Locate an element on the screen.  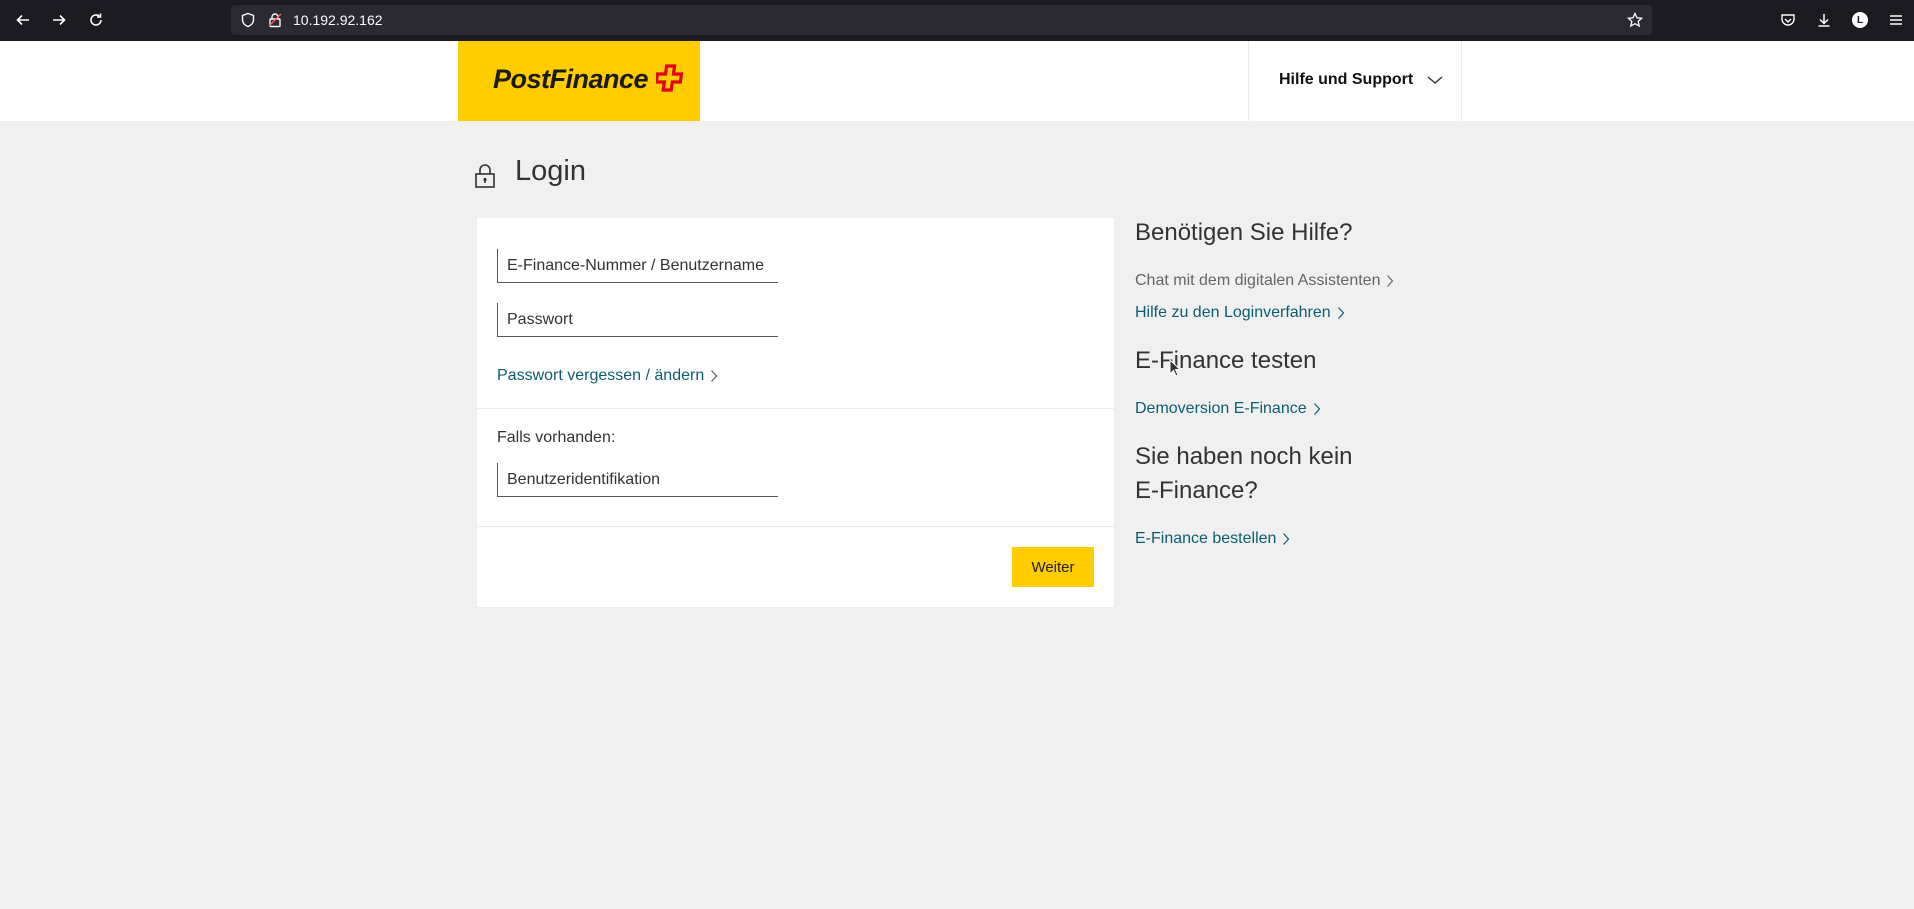
reload-icon is located at coordinates (96, 19).